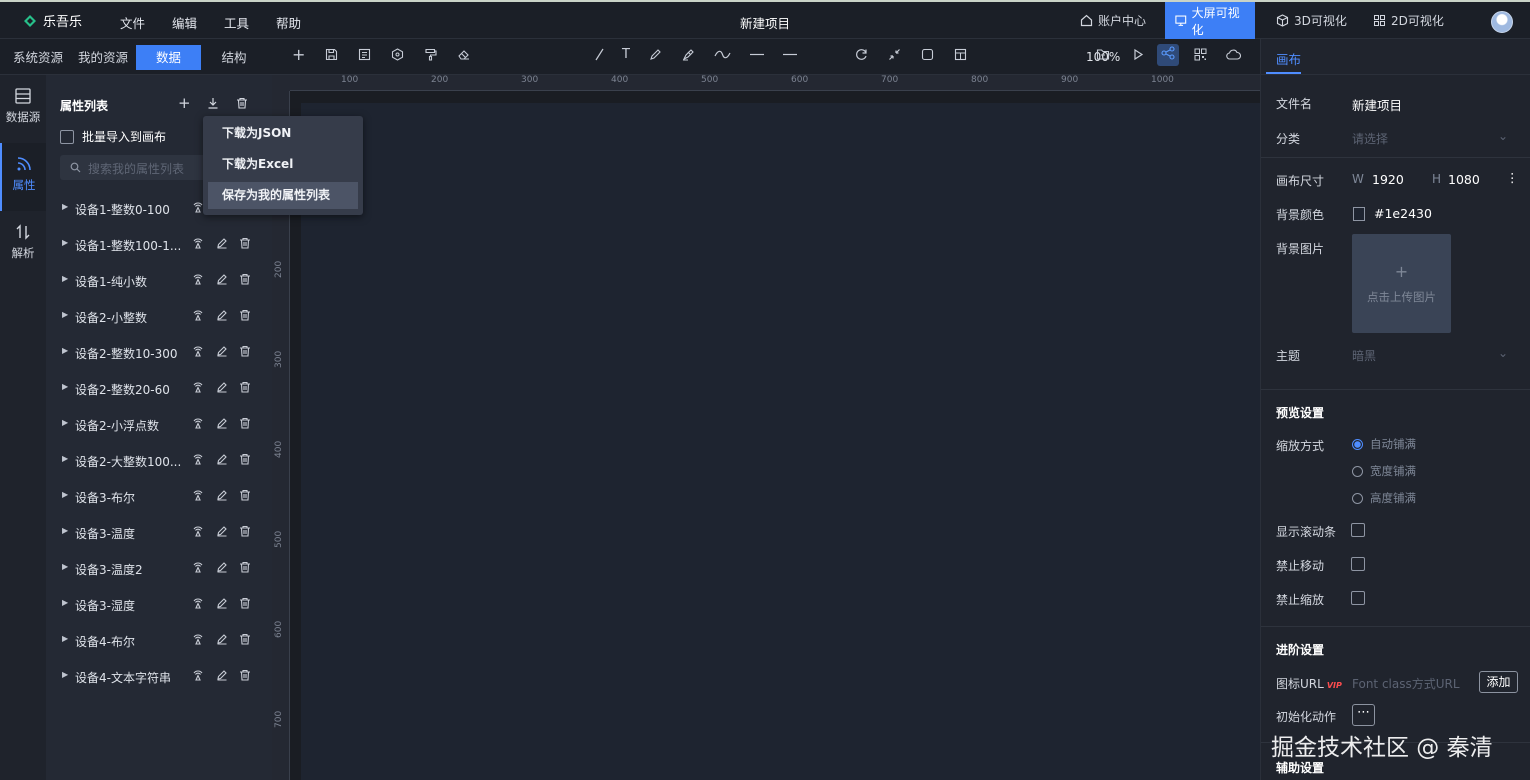  I want to click on menu-item-save-property-list: 保存为我的属性列表, so click(283, 195).